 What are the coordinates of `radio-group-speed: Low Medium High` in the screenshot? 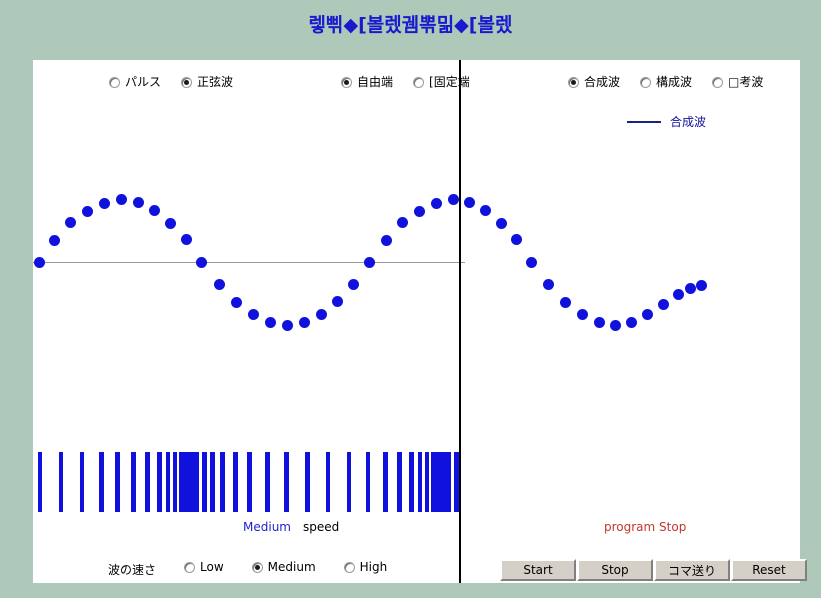 It's located at (285, 569).